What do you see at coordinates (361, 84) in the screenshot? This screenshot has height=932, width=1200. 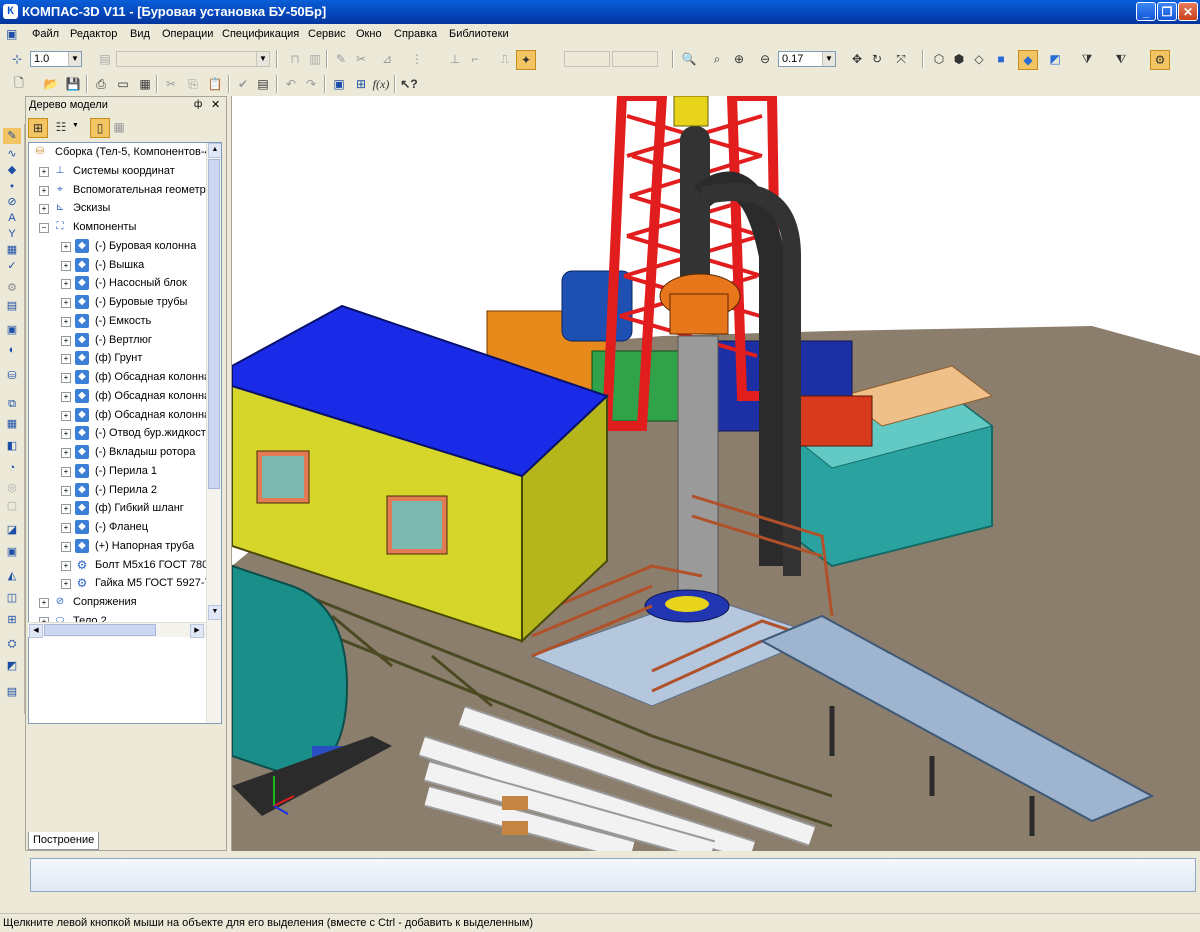 I see `variables-icon: ⊞` at bounding box center [361, 84].